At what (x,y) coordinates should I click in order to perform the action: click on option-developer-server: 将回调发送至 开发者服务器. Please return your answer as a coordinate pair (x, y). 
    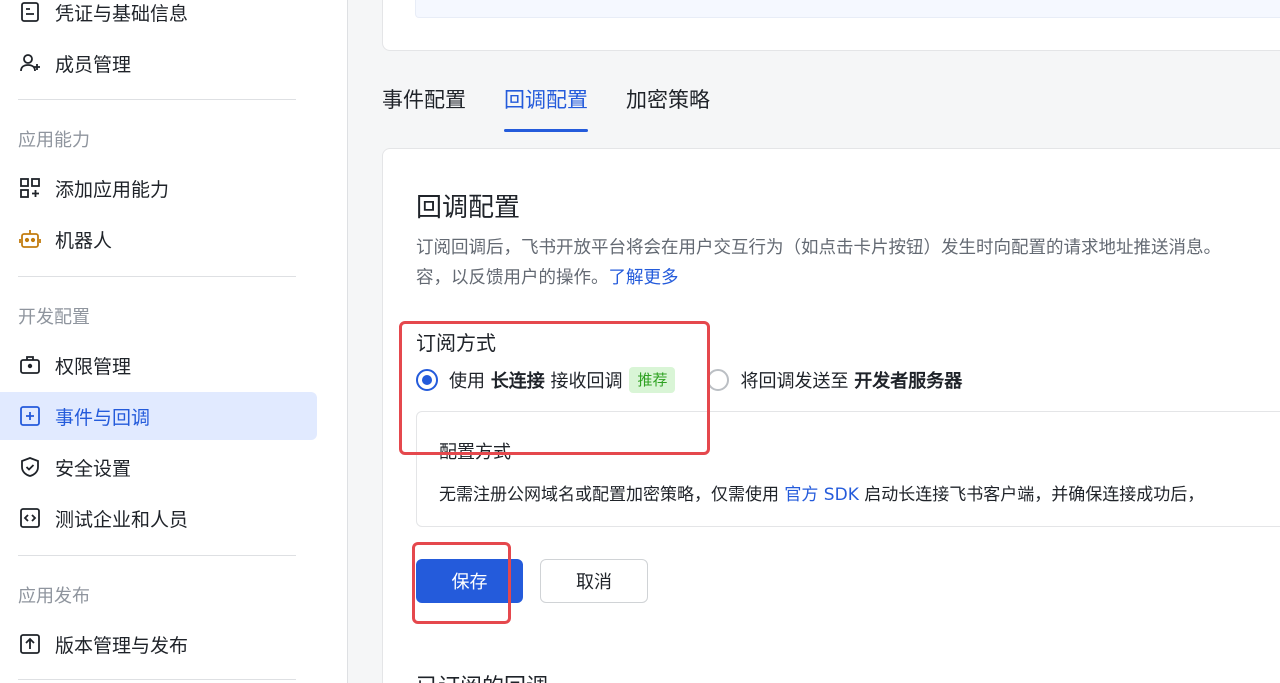
    Looking at the image, I should click on (834, 380).